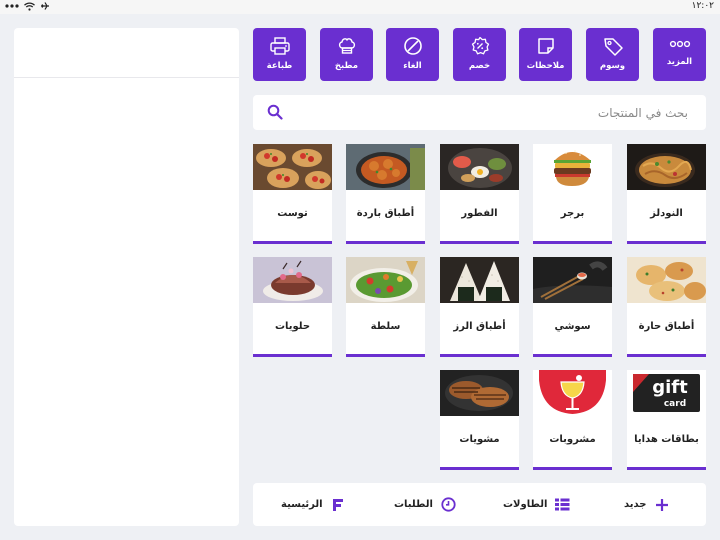 This screenshot has height=540, width=720. What do you see at coordinates (45, 6) in the screenshot?
I see `airplane-icon` at bounding box center [45, 6].